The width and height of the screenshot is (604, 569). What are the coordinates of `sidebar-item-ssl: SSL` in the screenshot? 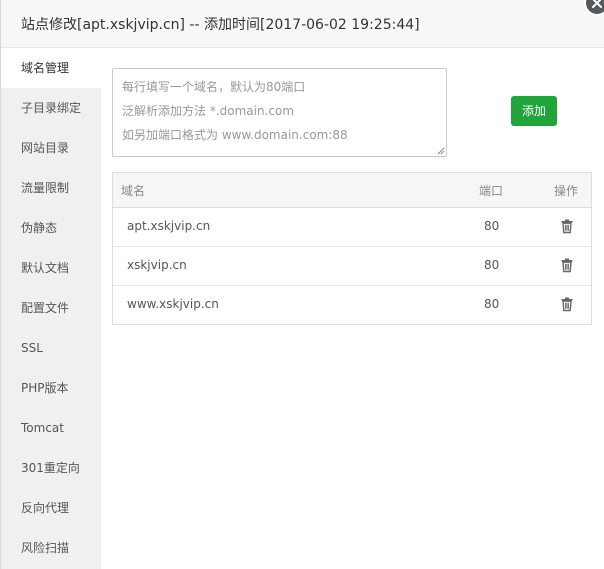 It's located at (51, 348).